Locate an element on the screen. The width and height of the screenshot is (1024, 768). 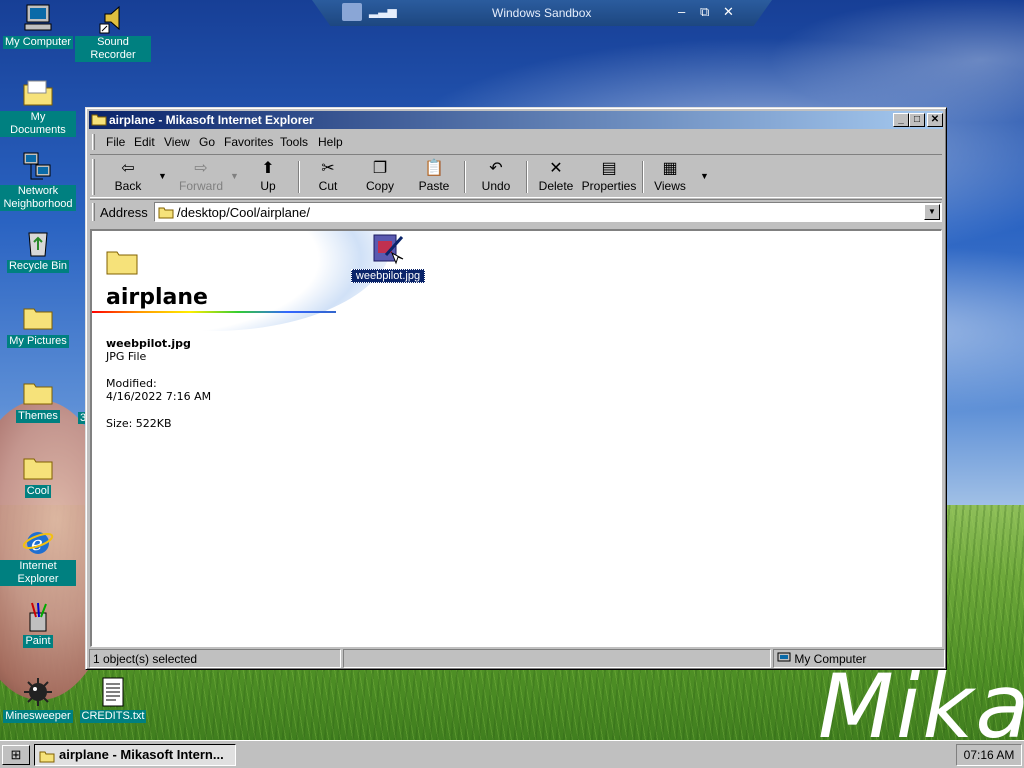
forward-arrow-icon: ⇨ is located at coordinates (201, 168).